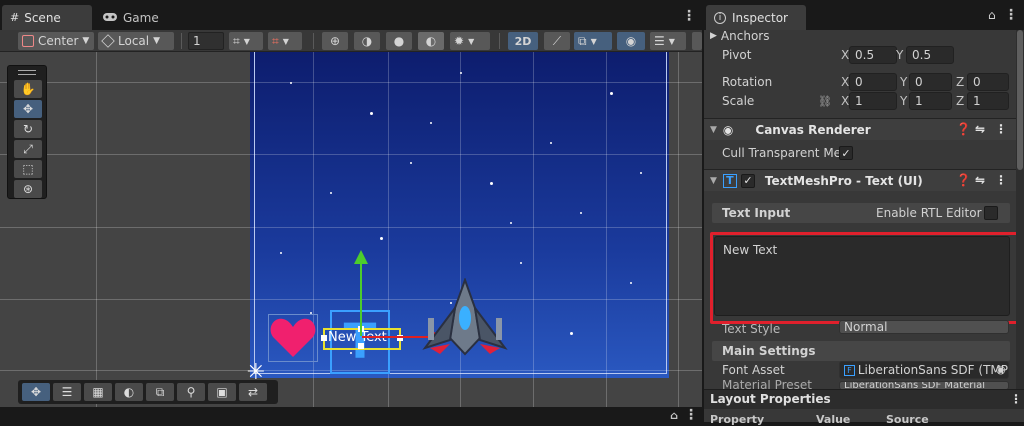 The width and height of the screenshot is (1024, 426). I want to click on grid-snap-toggle: ⌗ ▼, so click(246, 41).